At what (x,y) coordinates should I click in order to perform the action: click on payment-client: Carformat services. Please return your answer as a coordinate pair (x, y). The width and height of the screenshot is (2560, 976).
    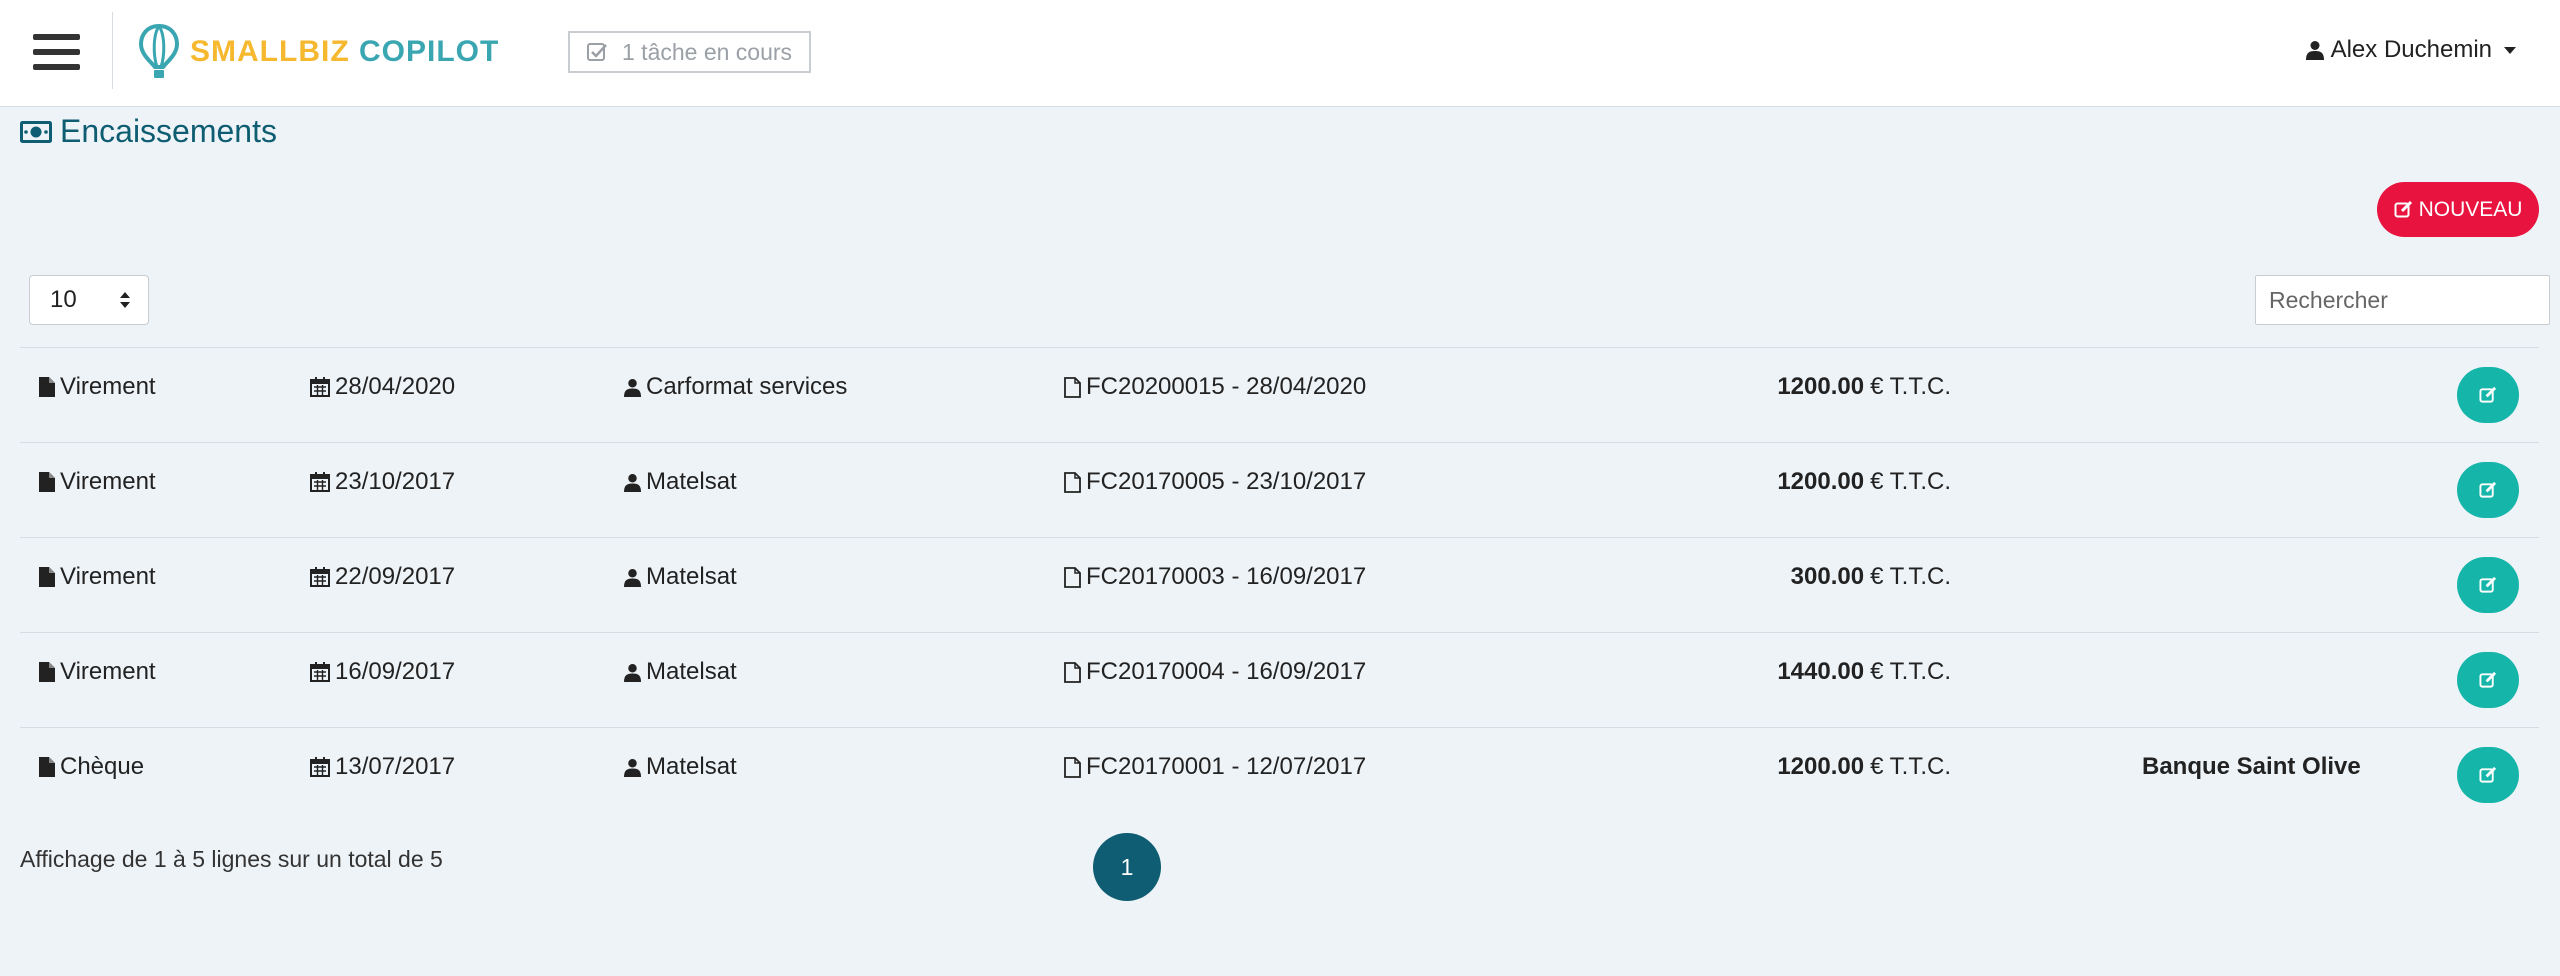
    Looking at the image, I should click on (735, 387).